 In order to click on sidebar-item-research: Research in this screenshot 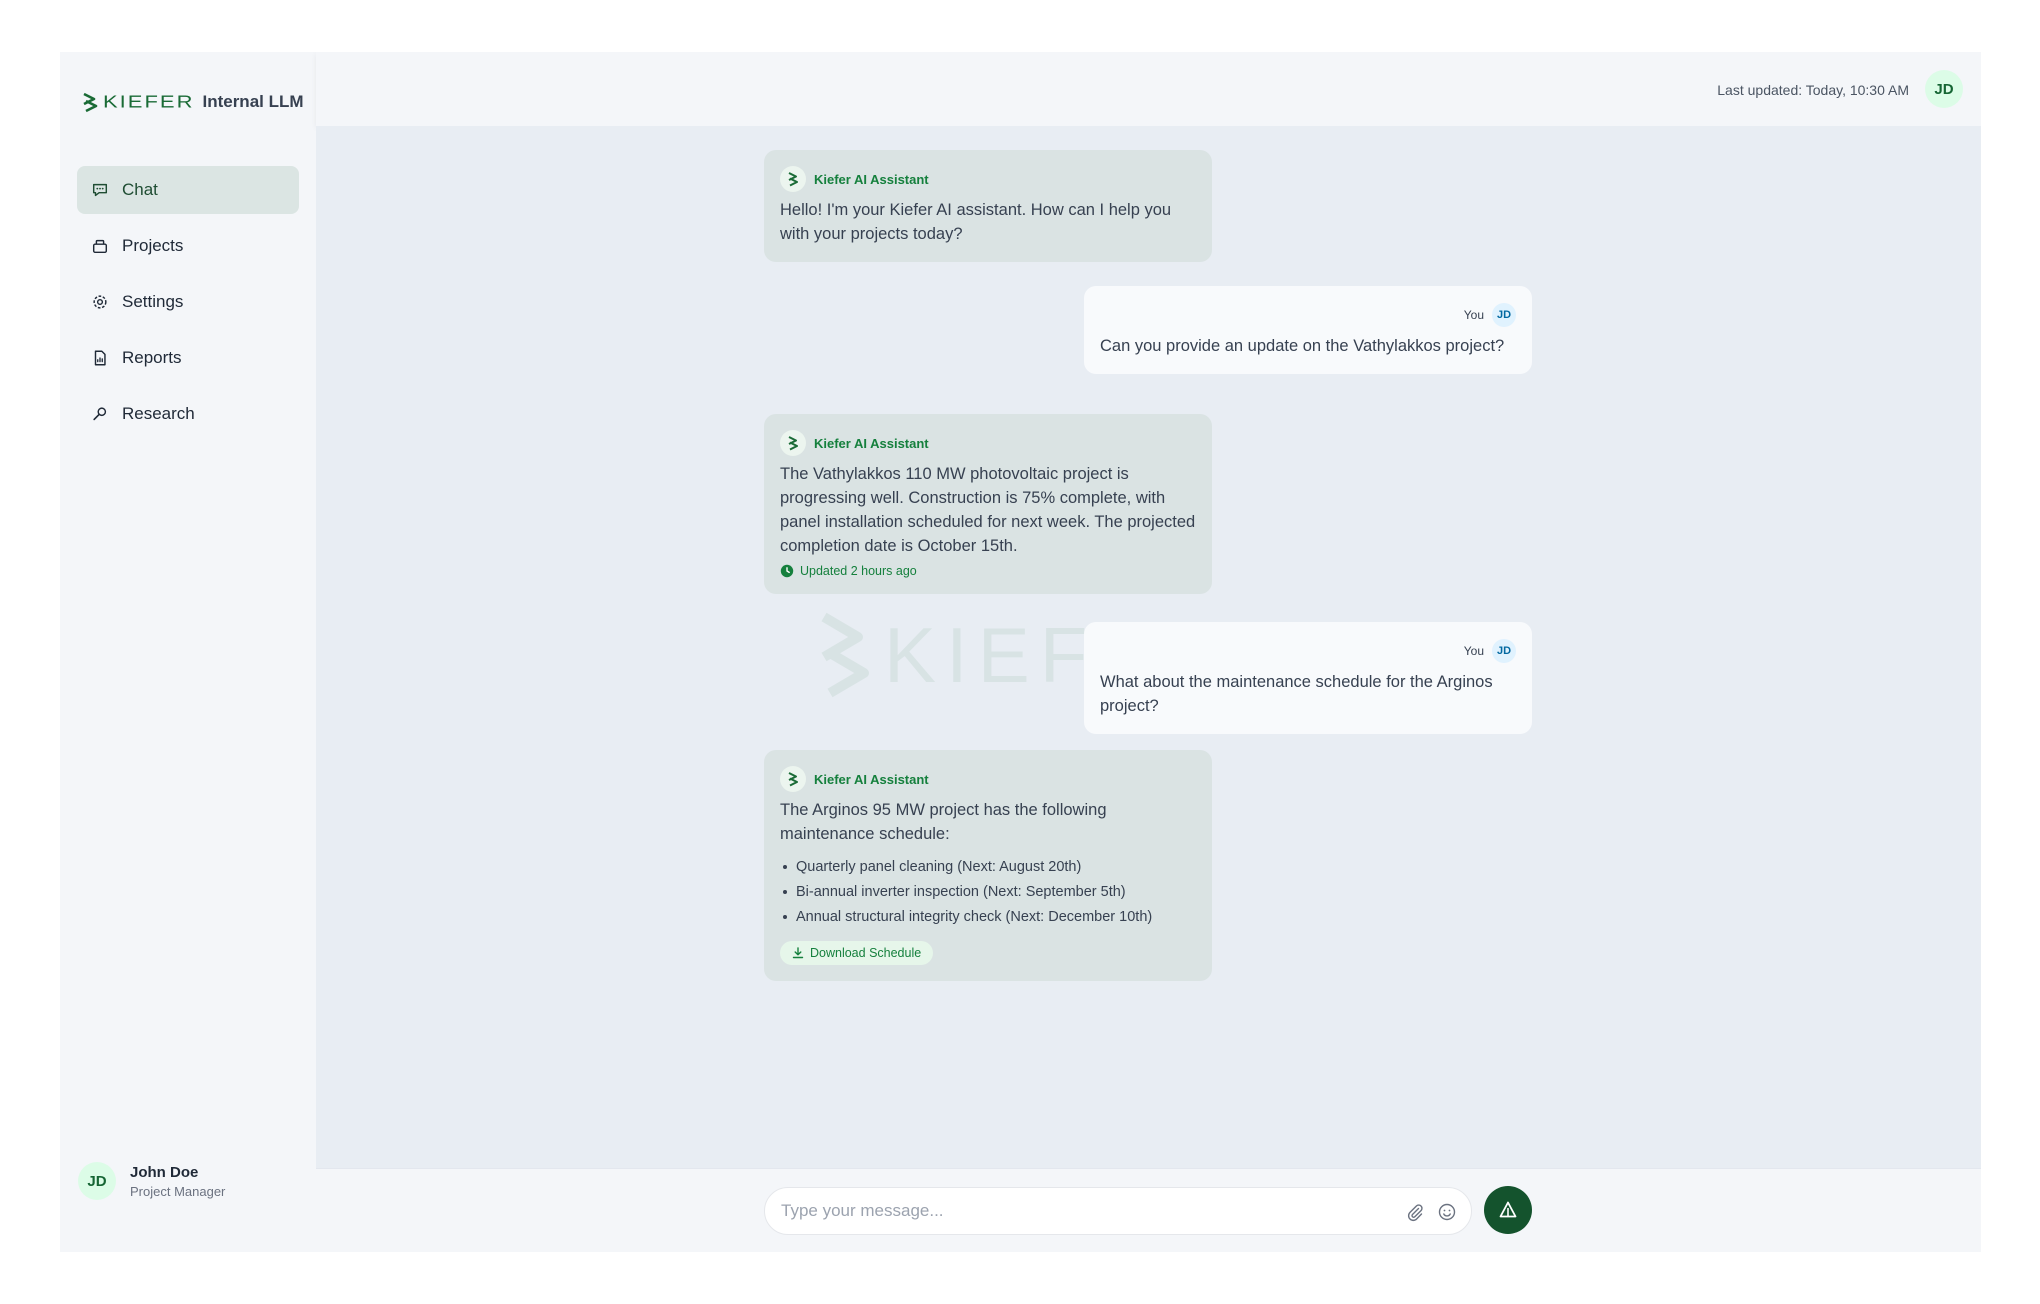, I will do `click(188, 414)`.